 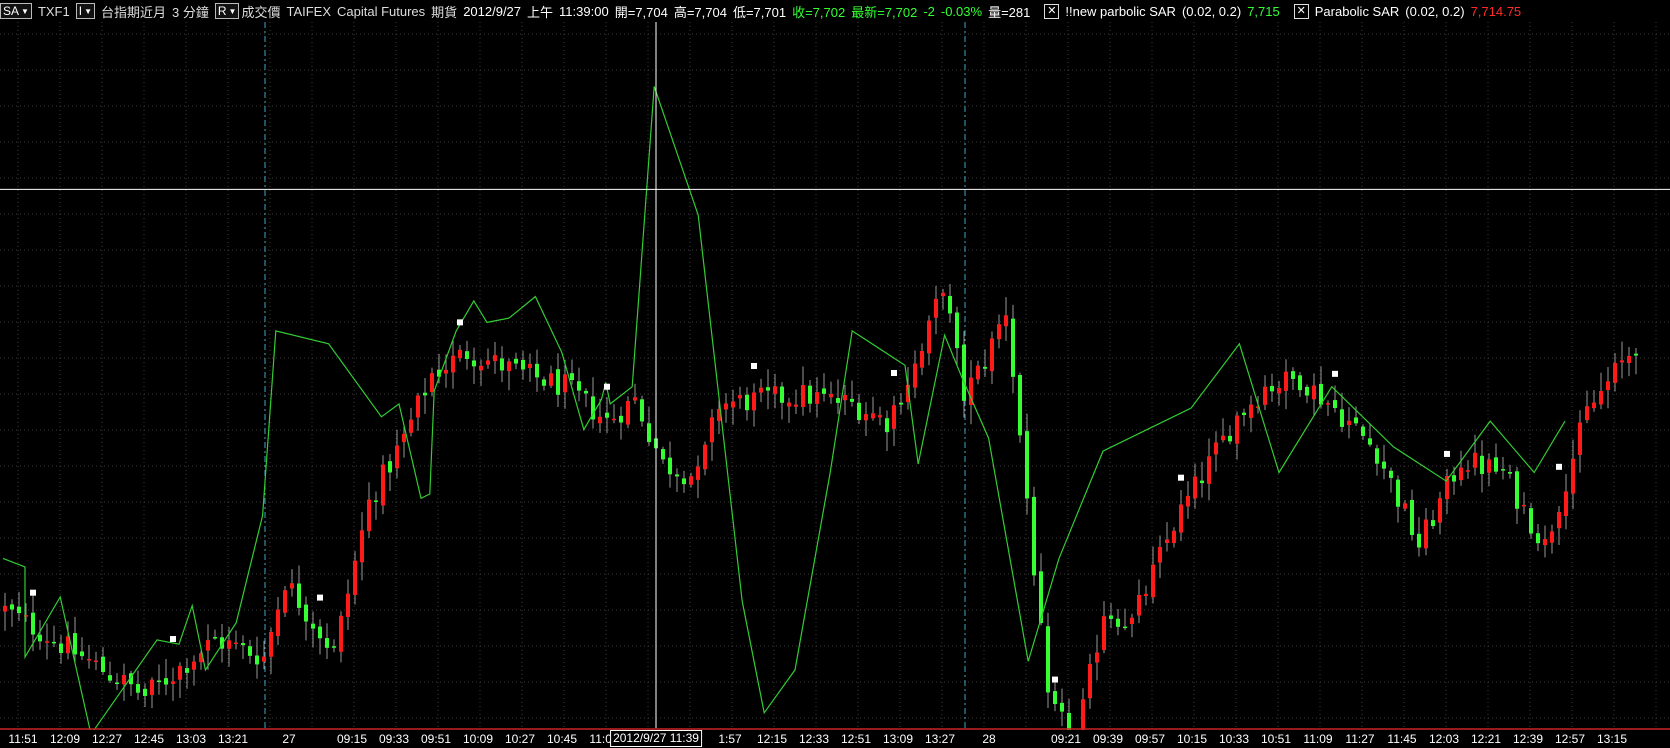 What do you see at coordinates (233, 739) in the screenshot?
I see `time-tick-label: 13:21` at bounding box center [233, 739].